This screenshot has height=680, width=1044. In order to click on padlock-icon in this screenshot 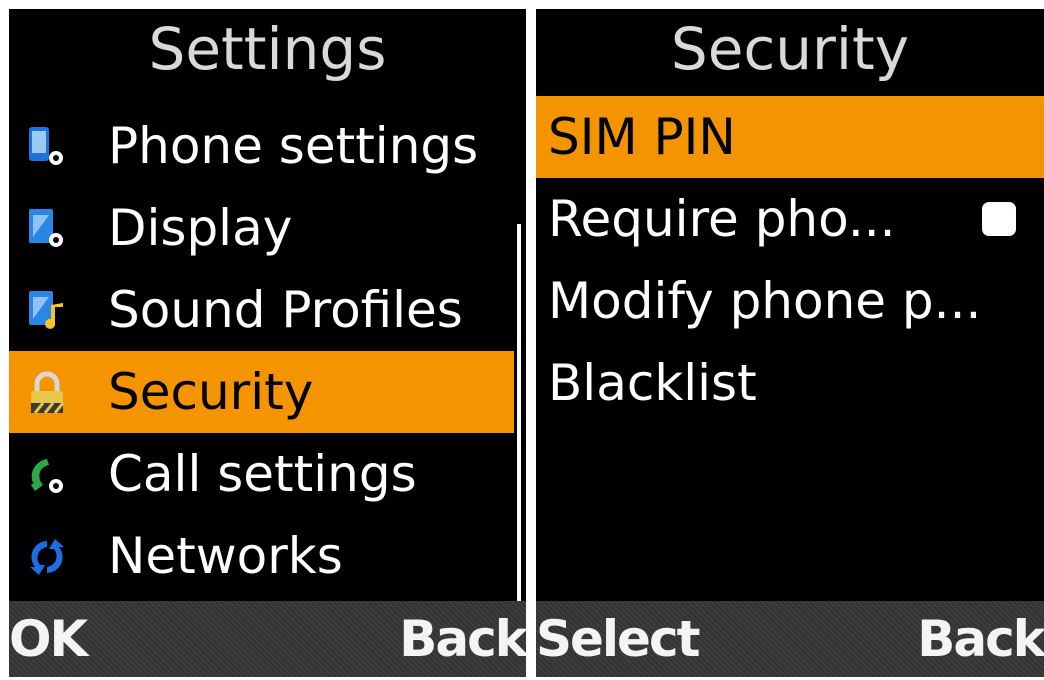, I will do `click(48, 392)`.